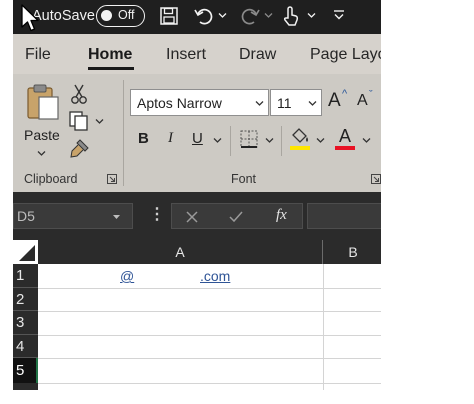 The height and width of the screenshot is (404, 474). What do you see at coordinates (345, 136) in the screenshot?
I see `font-color-button: A` at bounding box center [345, 136].